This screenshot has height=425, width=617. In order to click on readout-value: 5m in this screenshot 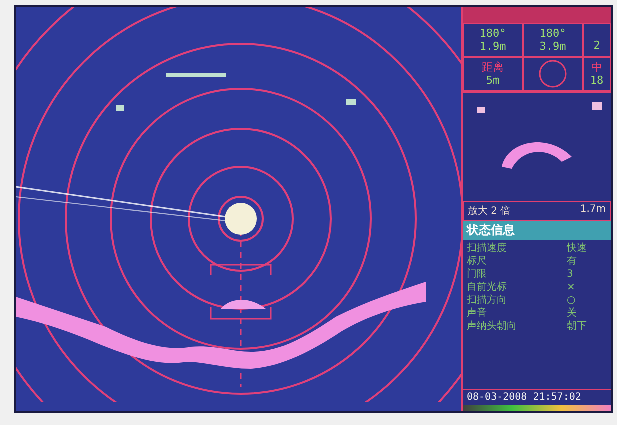, I will do `click(493, 81)`.